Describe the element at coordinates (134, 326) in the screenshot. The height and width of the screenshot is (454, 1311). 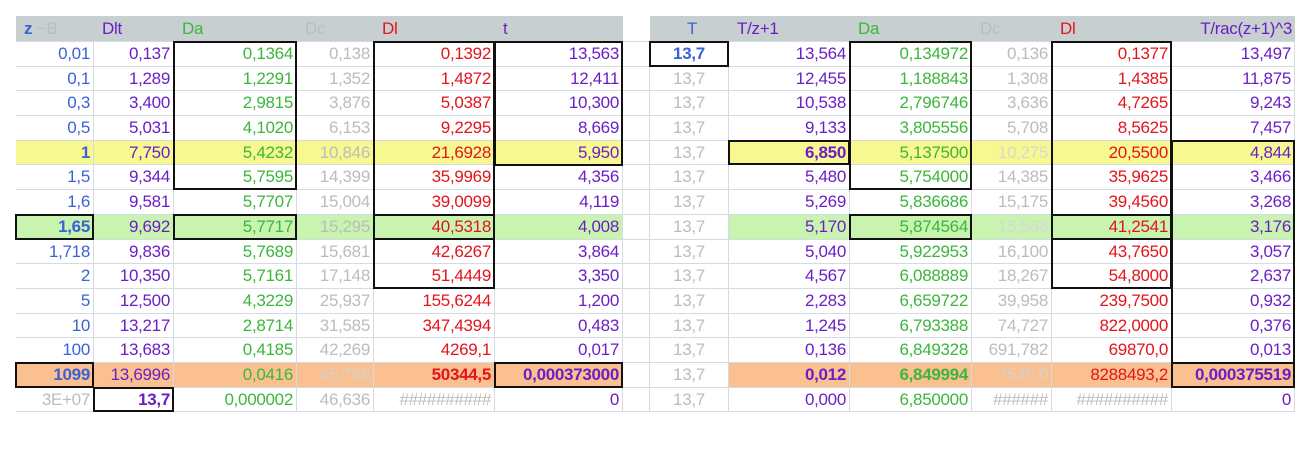
I see `cell: 13,217` at that location.